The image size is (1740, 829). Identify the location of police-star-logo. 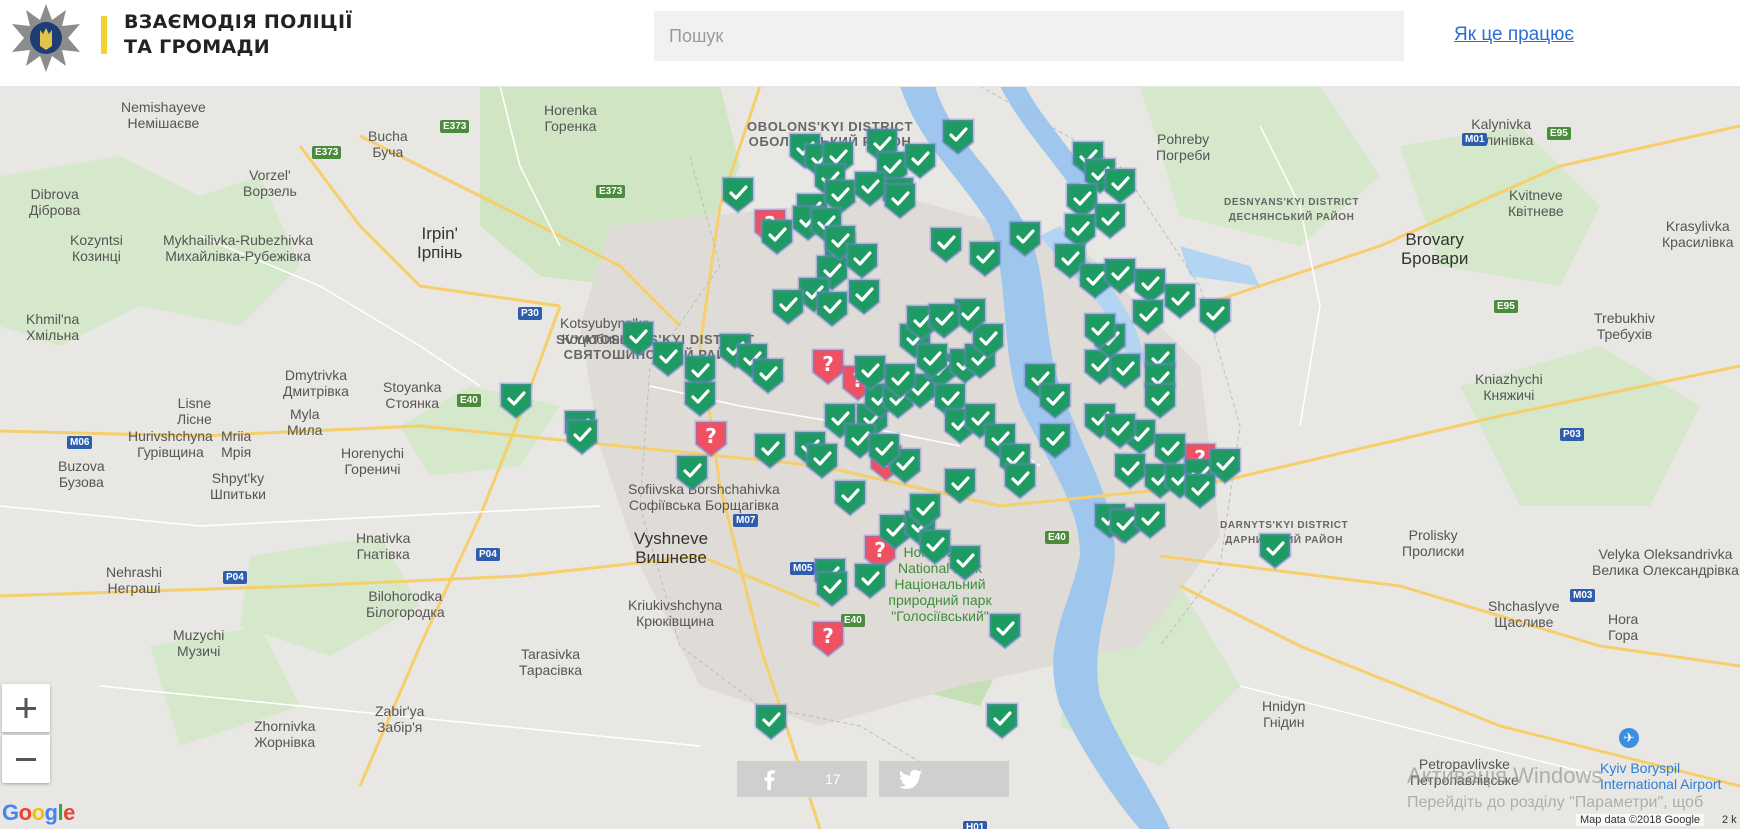
(46, 38).